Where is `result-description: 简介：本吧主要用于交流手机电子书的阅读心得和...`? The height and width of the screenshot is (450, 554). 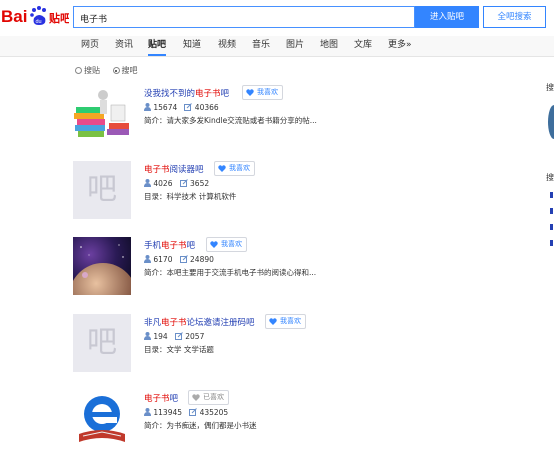 result-description: 简介：本吧主要用于交流手机电子书的阅读心得和... is located at coordinates (230, 272).